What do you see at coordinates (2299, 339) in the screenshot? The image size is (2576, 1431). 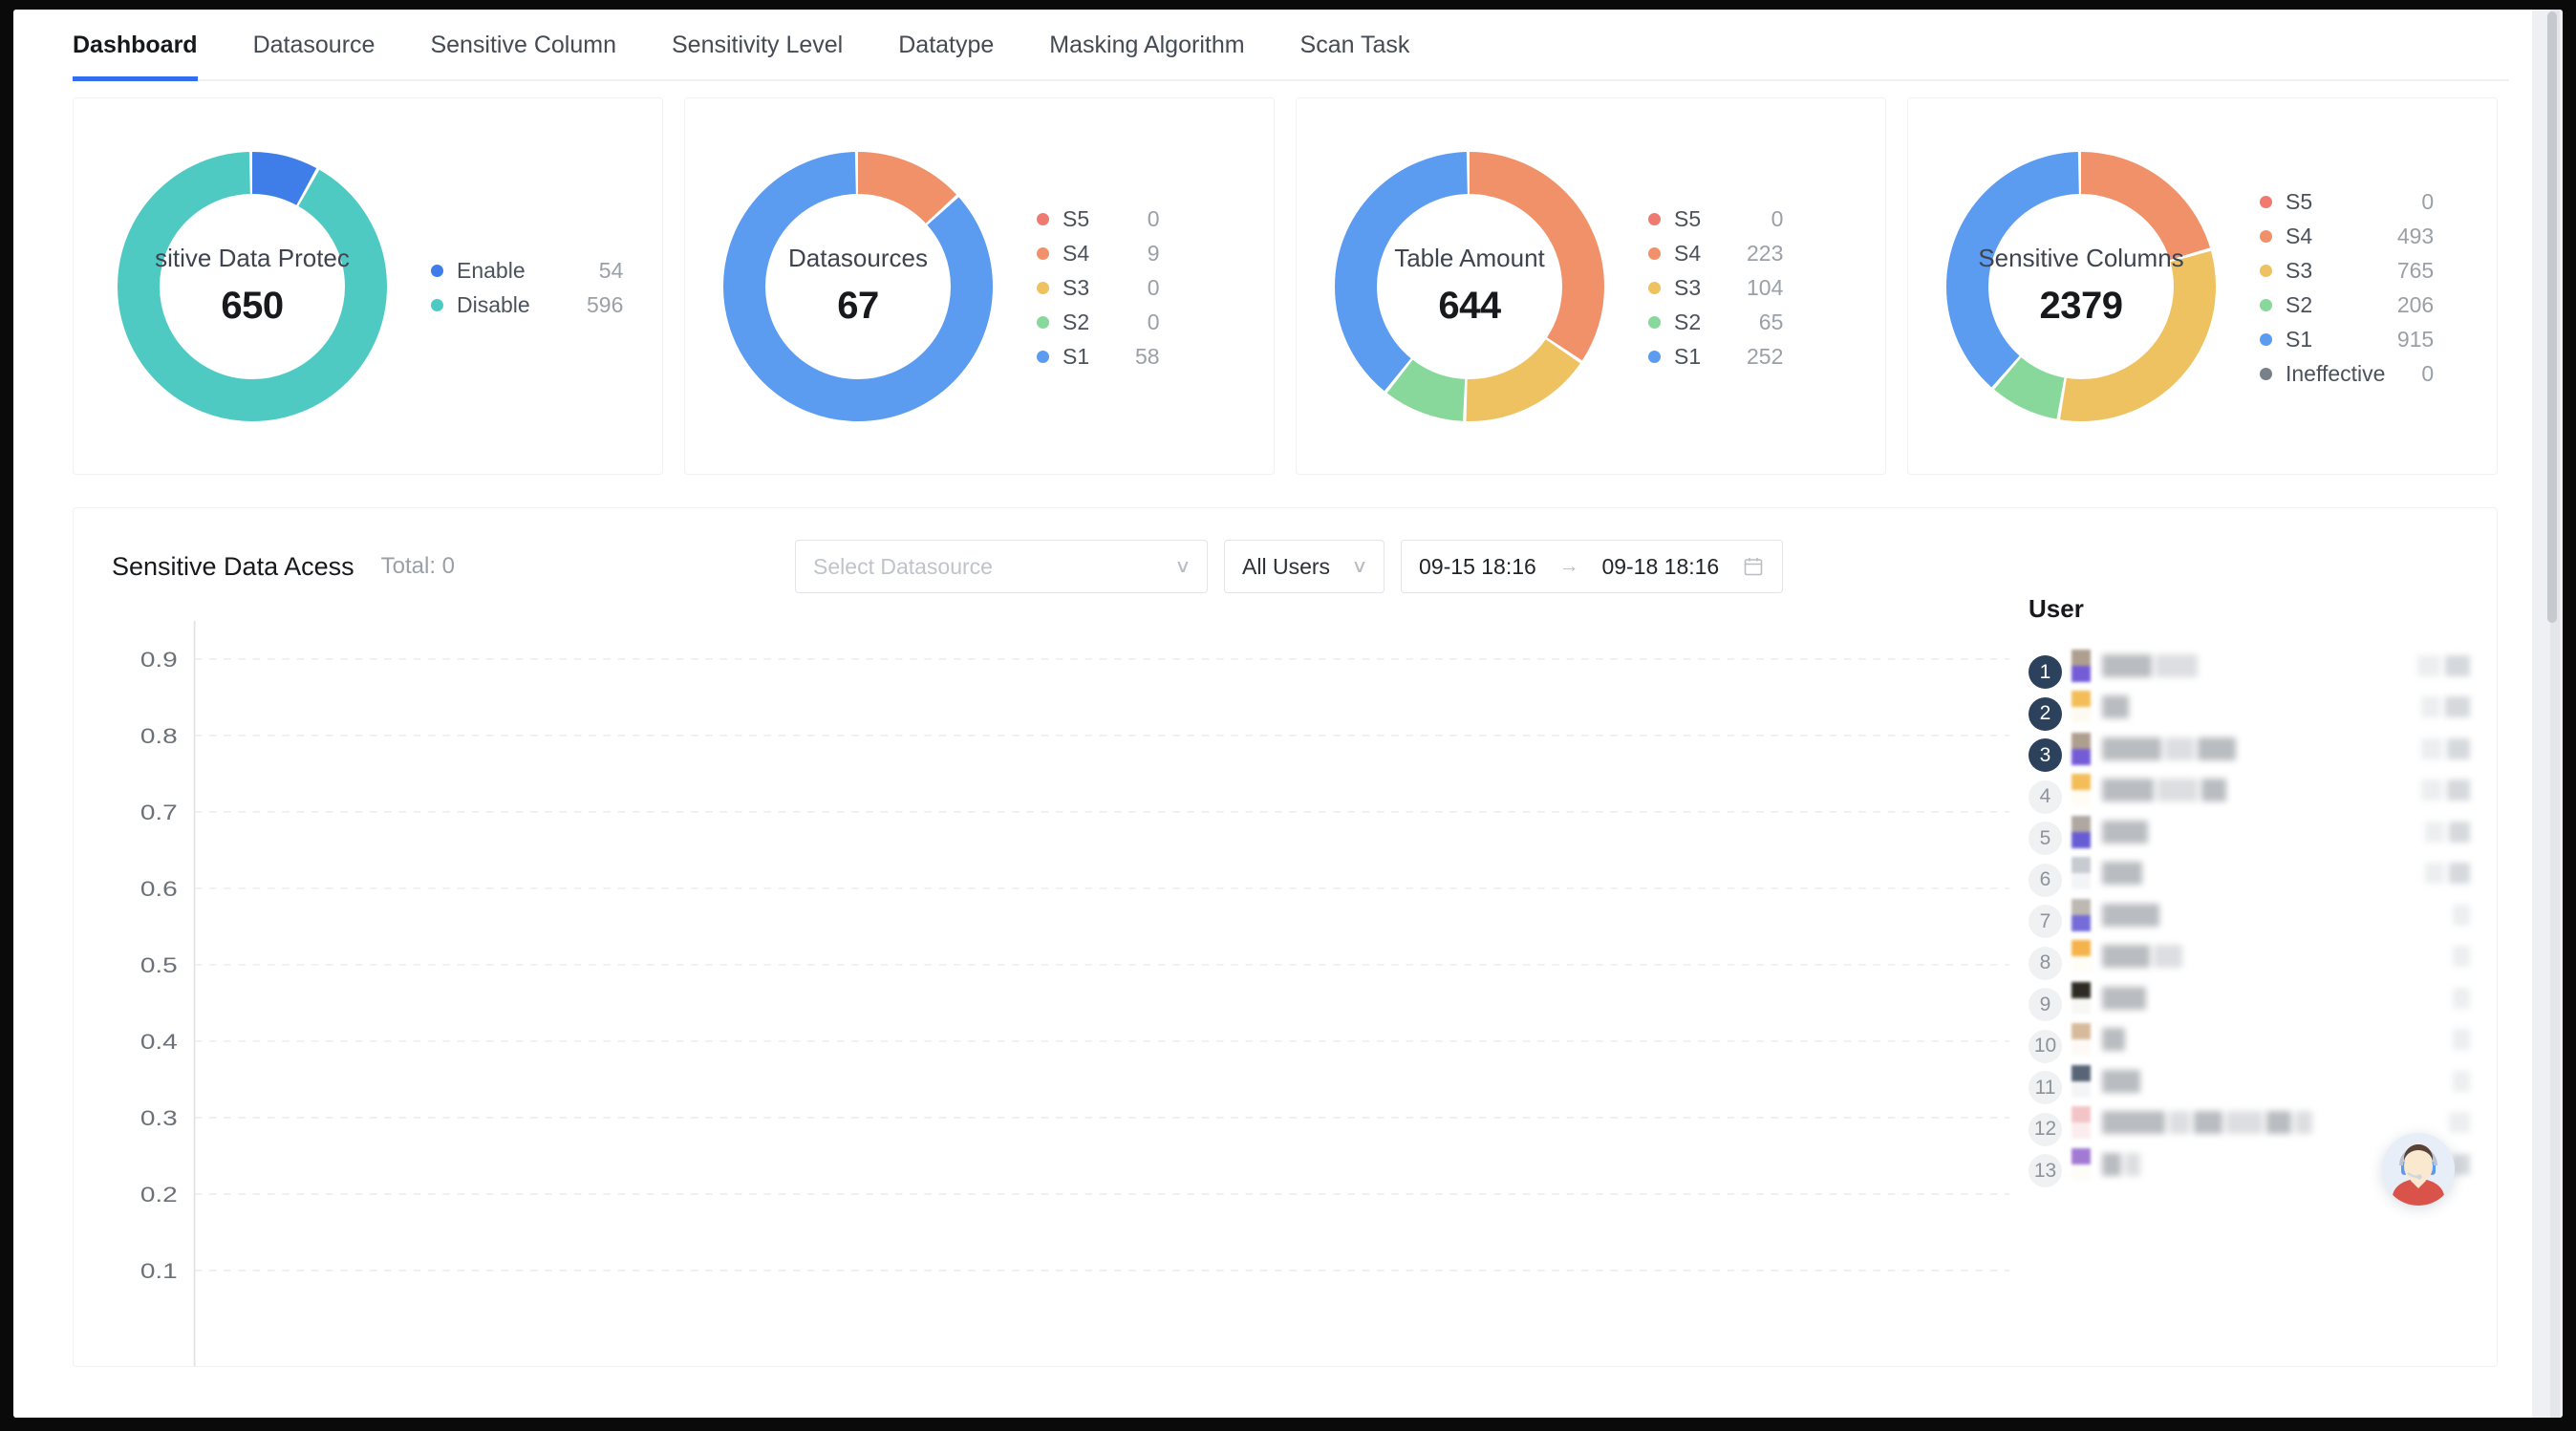 I see `legend-label: S1` at bounding box center [2299, 339].